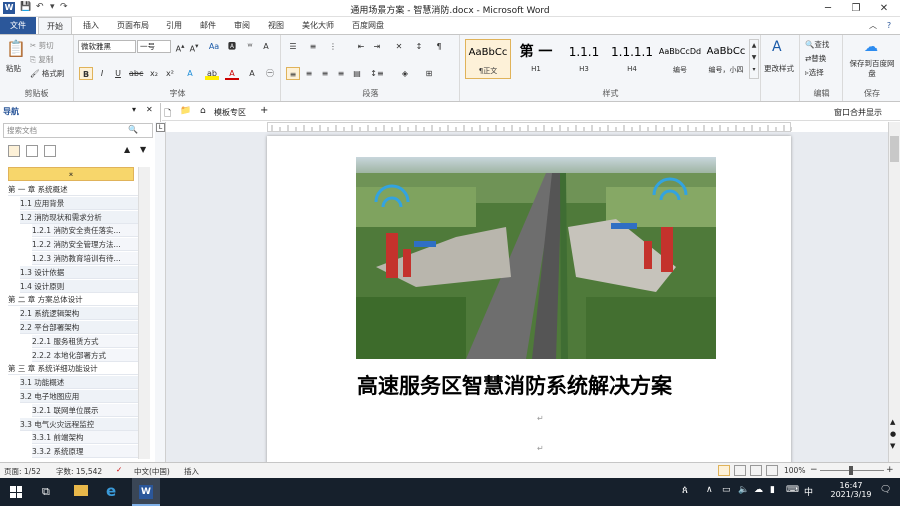 This screenshot has height=506, width=900. I want to click on paste-button: 粘贴, so click(13, 68).